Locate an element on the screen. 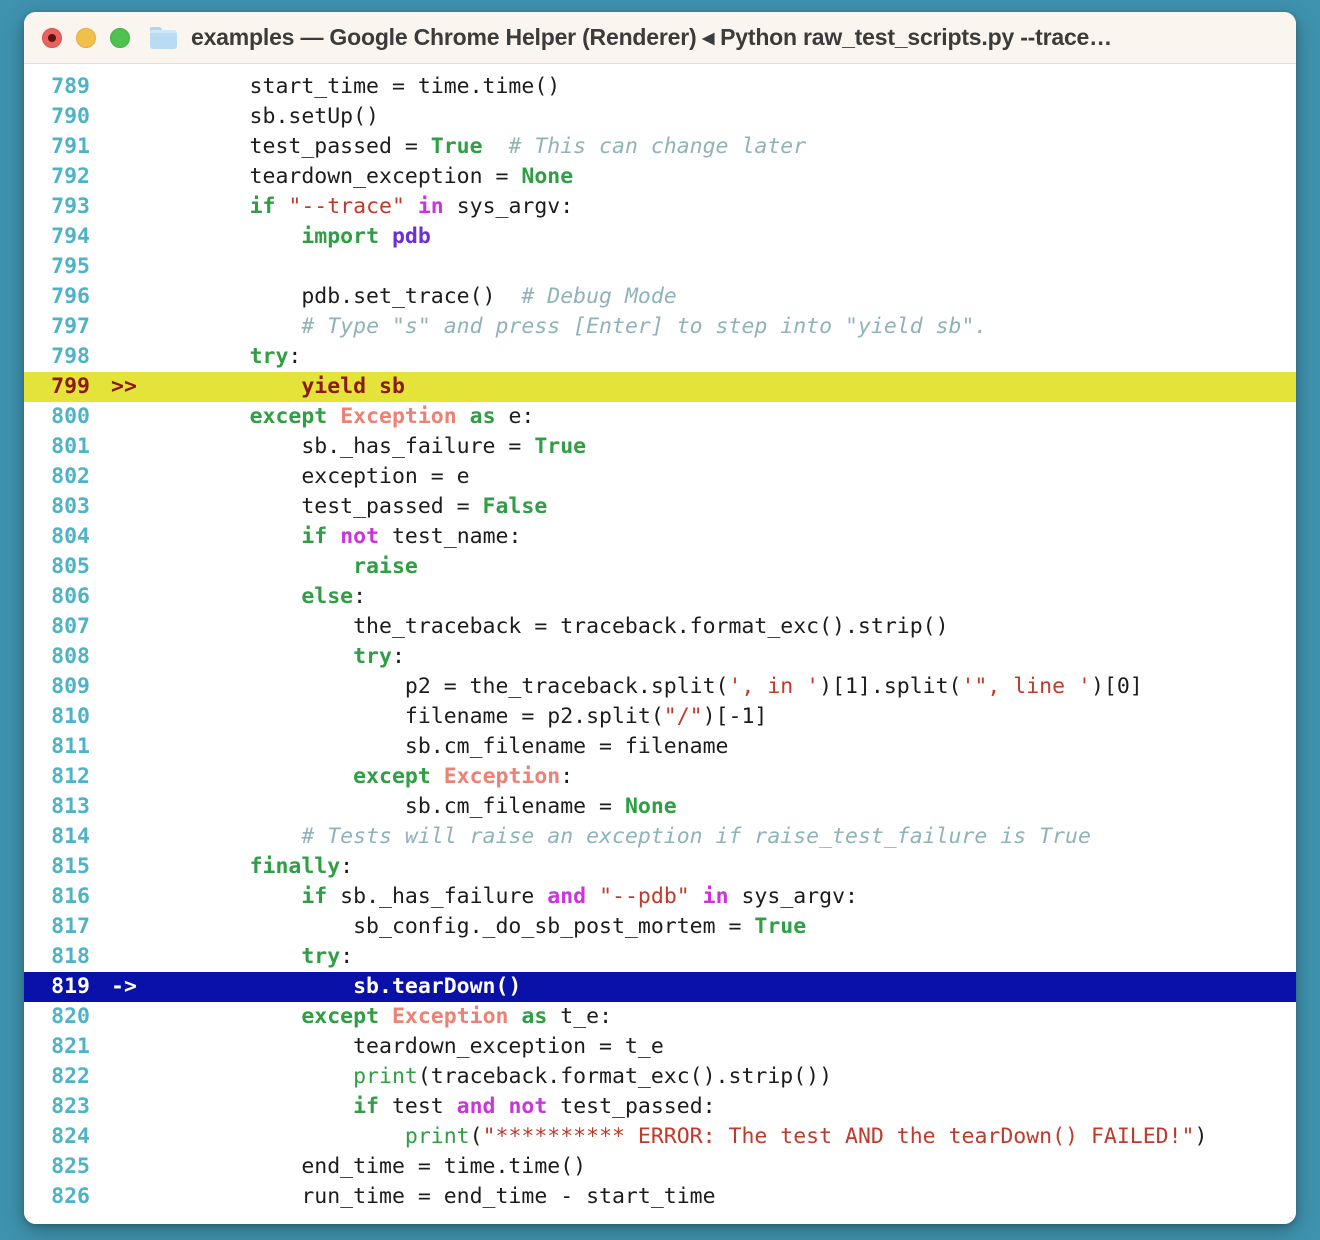 This screenshot has height=1240, width=1320. code-line: 819 -> sb.tearDown() is located at coordinates (660, 987).